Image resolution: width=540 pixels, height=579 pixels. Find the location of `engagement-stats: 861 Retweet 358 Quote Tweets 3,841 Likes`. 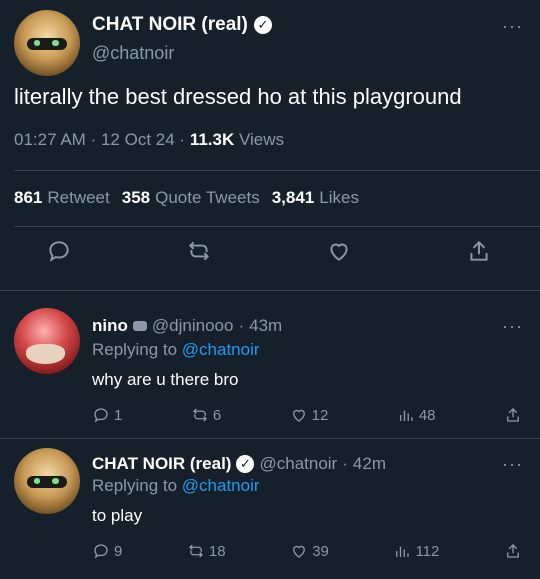

engagement-stats: 861 Retweet 358 Quote Tweets 3,841 Likes is located at coordinates (186, 198).